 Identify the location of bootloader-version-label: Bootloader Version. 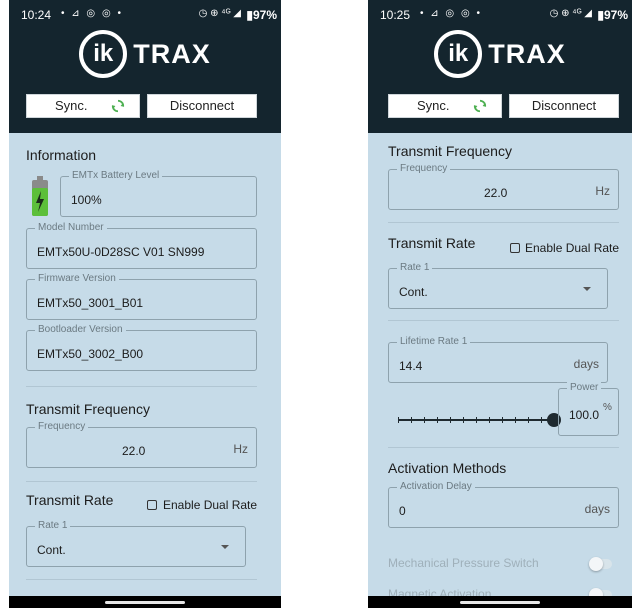
(80, 329).